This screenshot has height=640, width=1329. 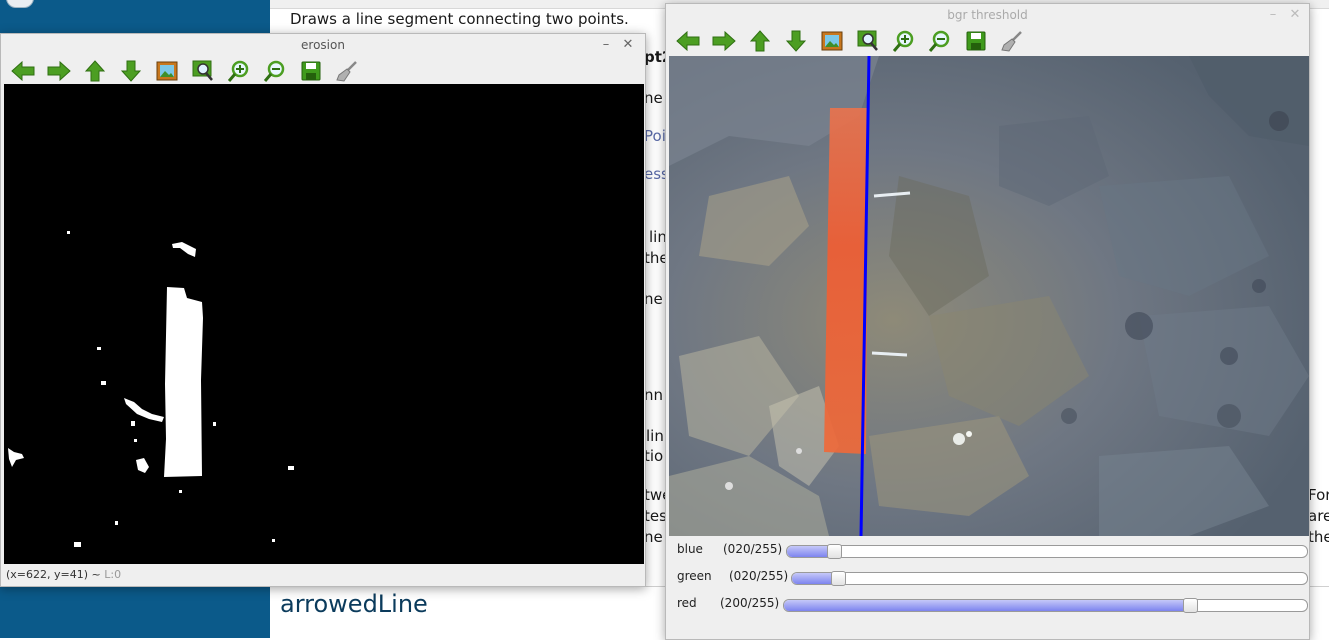 I want to click on doc-fragment: are, so click(x=1318, y=516).